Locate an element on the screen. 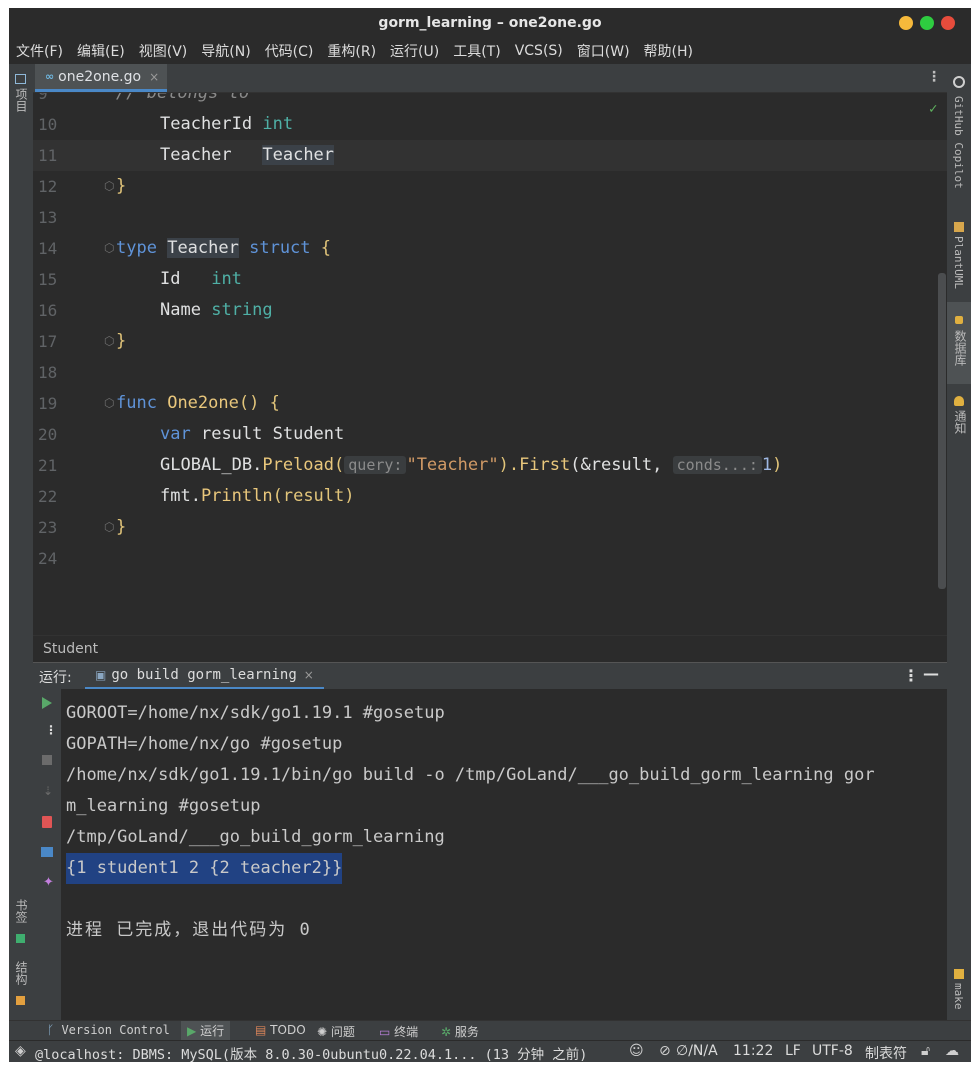 The width and height of the screenshot is (980, 1070). delete-icon is located at coordinates (47, 822).